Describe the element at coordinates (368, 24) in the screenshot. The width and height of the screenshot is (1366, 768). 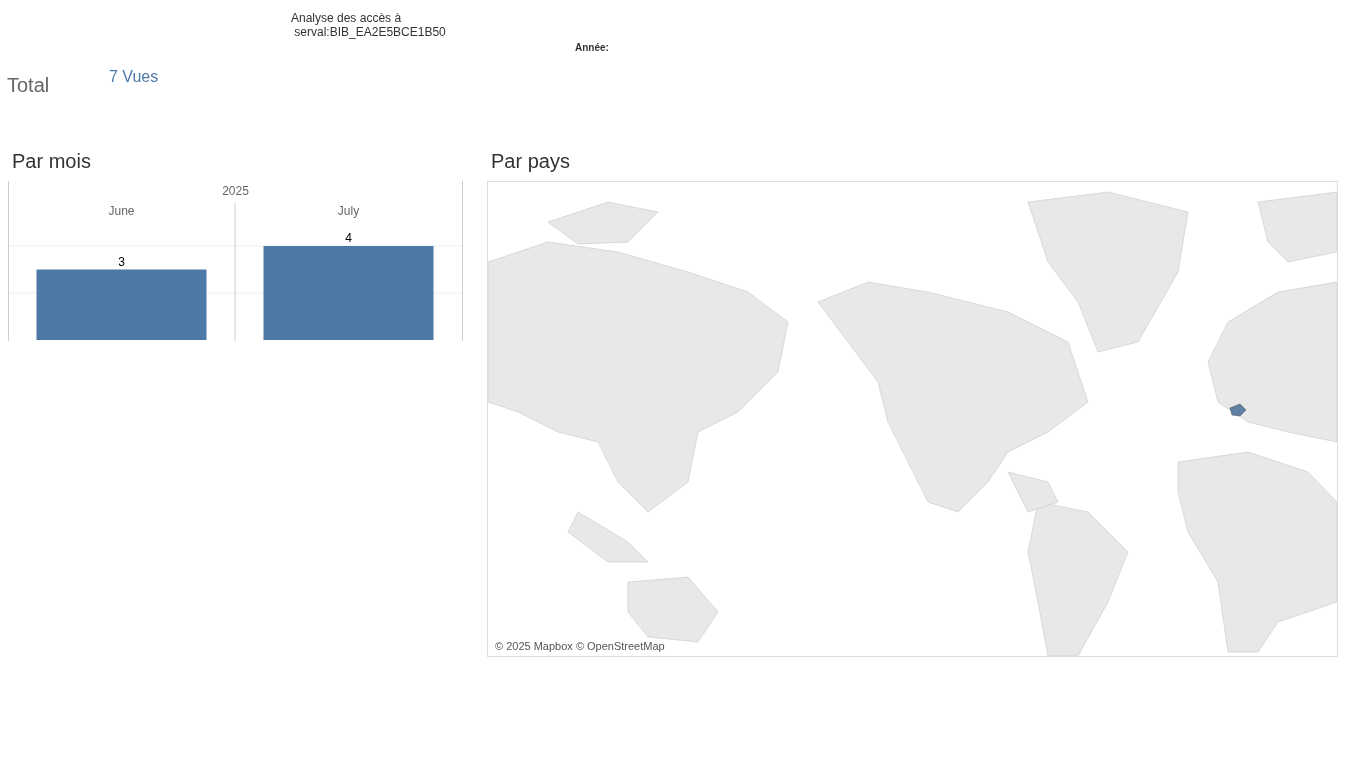
I see `dashboard-title: Analyse des accès à serval:BIB_EA2E5BCE1B50` at that location.